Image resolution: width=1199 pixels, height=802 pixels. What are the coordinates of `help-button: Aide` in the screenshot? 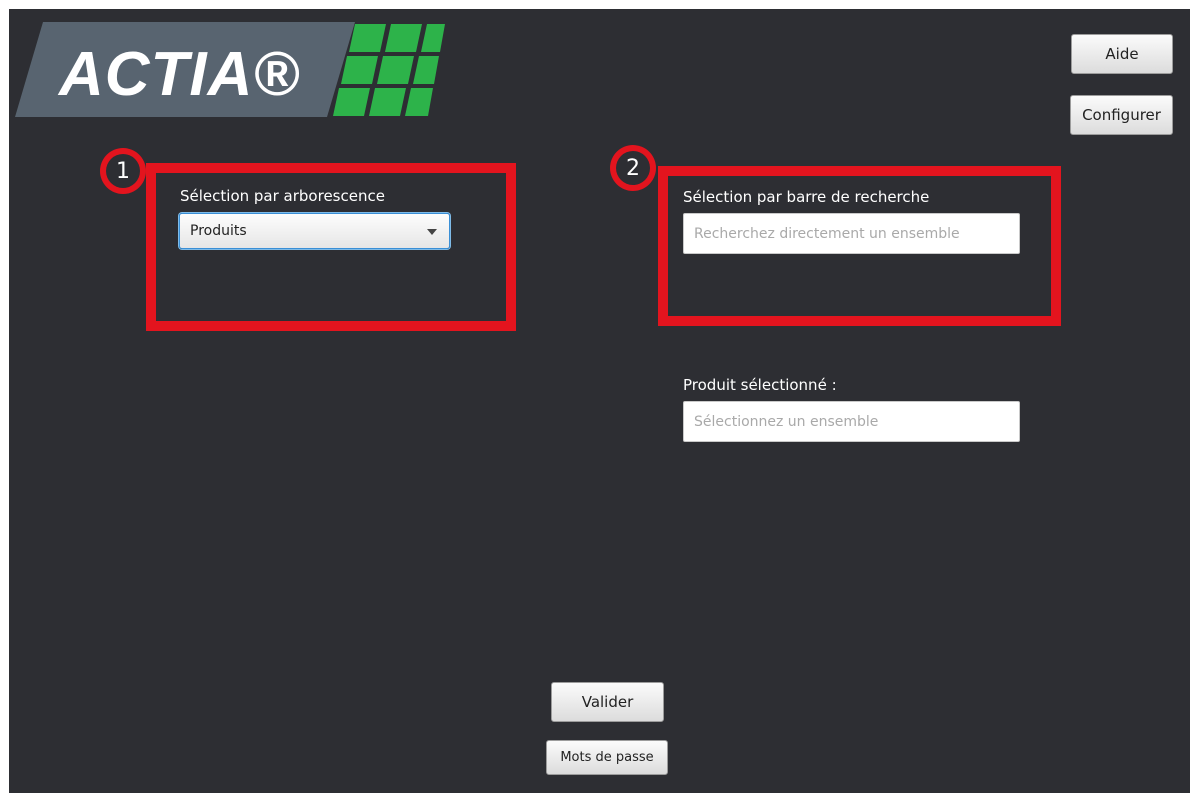 It's located at (1122, 54).